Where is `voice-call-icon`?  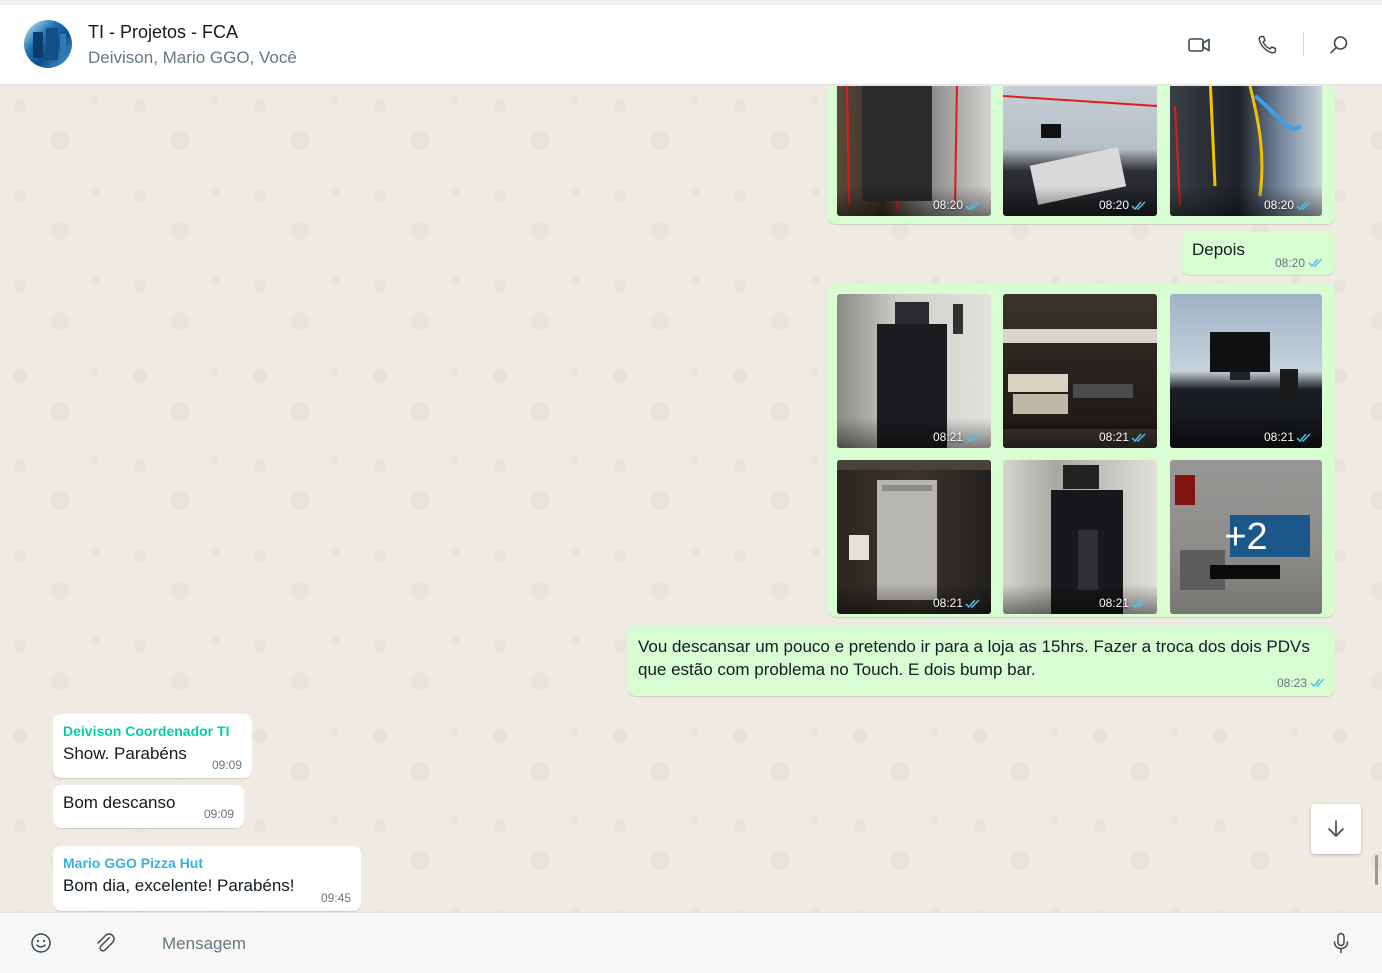 voice-call-icon is located at coordinates (1267, 45).